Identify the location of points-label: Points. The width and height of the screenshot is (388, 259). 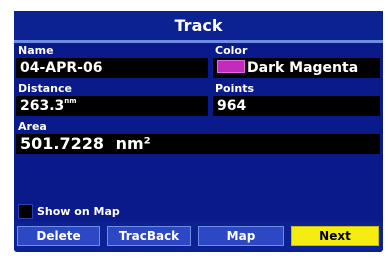
(235, 88).